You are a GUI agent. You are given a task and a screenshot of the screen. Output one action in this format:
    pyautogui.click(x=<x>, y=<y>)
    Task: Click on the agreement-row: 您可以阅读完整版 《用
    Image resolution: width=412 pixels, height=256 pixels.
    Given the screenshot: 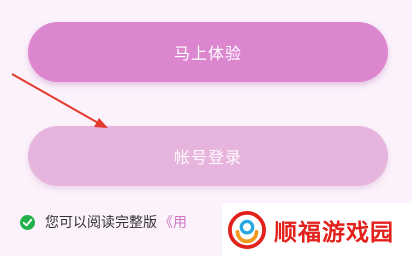 What is the action you would take?
    pyautogui.click(x=103, y=222)
    